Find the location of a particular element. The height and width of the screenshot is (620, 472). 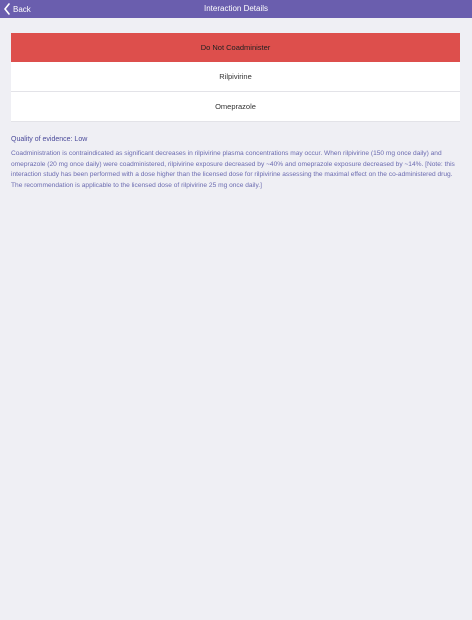

interaction-status-row: Do Not Coadminister is located at coordinates (235, 47).